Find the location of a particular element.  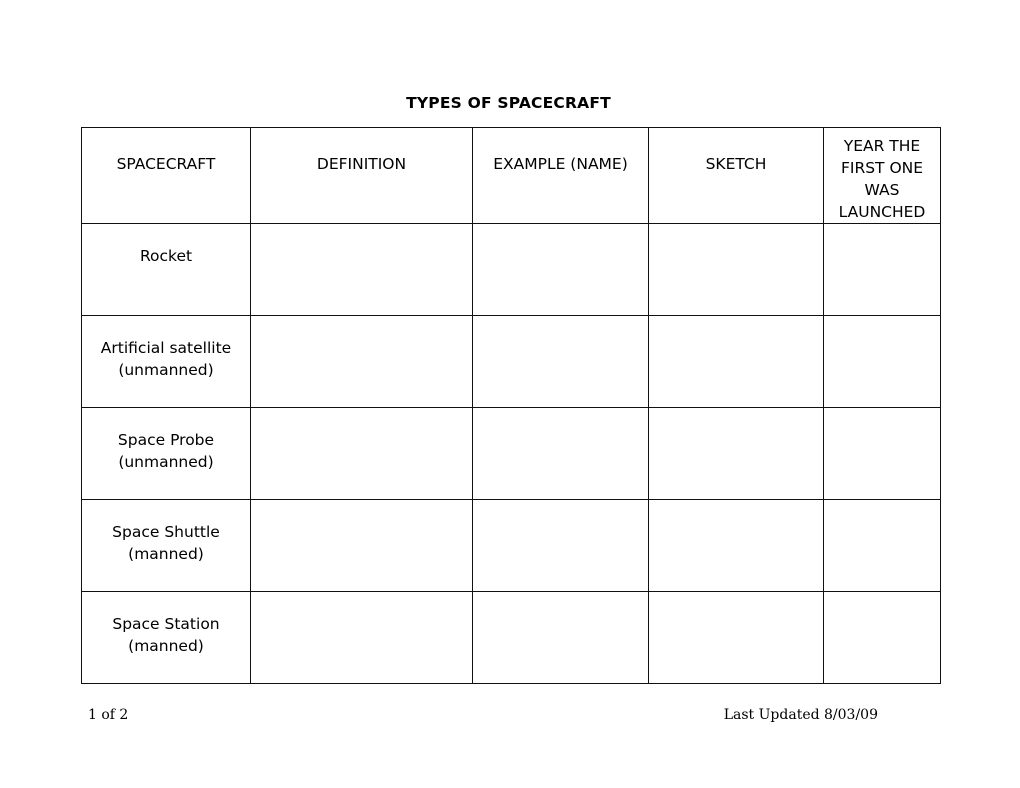

column-header-year-launched: YEAR THE FIRST ONE WAS LAUNCHED is located at coordinates (882, 175).